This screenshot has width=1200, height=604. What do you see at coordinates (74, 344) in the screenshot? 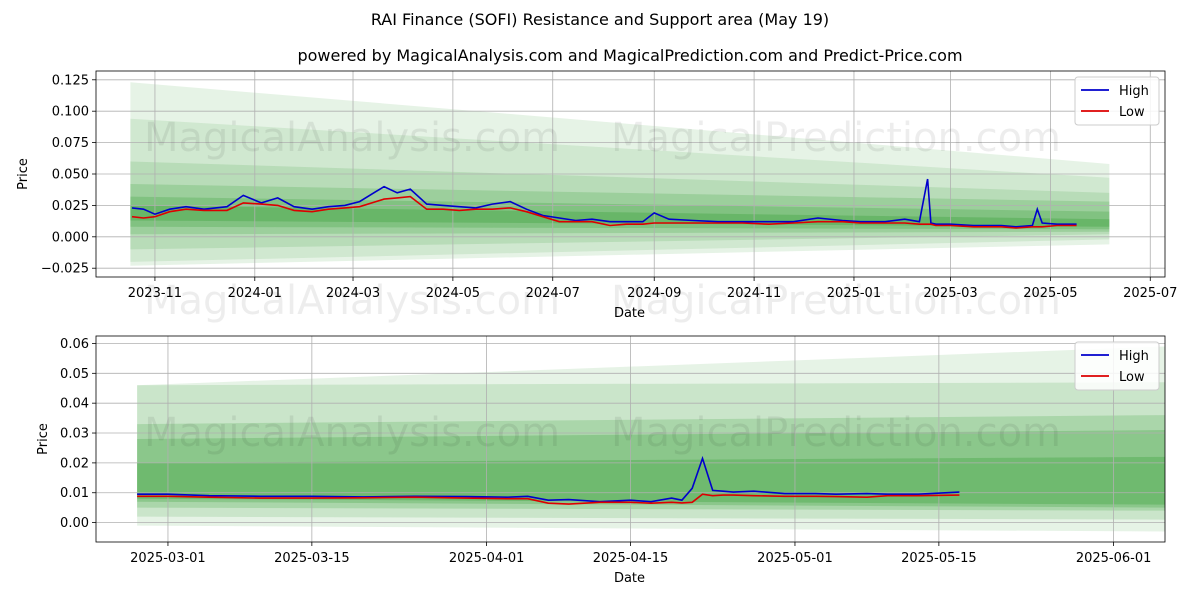
I see `y-tick-label: 0.06` at bounding box center [74, 344].